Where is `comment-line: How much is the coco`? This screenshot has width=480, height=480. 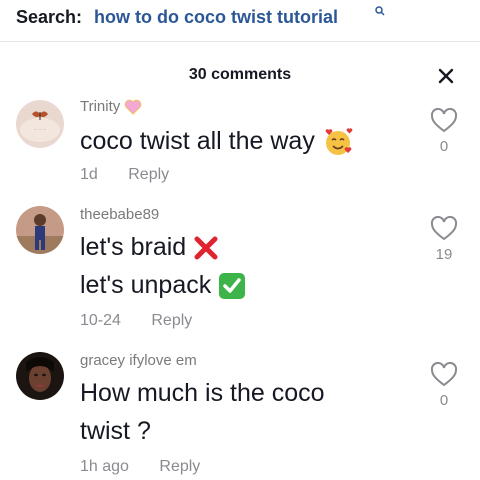
comment-line: How much is the coco is located at coordinates (202, 393).